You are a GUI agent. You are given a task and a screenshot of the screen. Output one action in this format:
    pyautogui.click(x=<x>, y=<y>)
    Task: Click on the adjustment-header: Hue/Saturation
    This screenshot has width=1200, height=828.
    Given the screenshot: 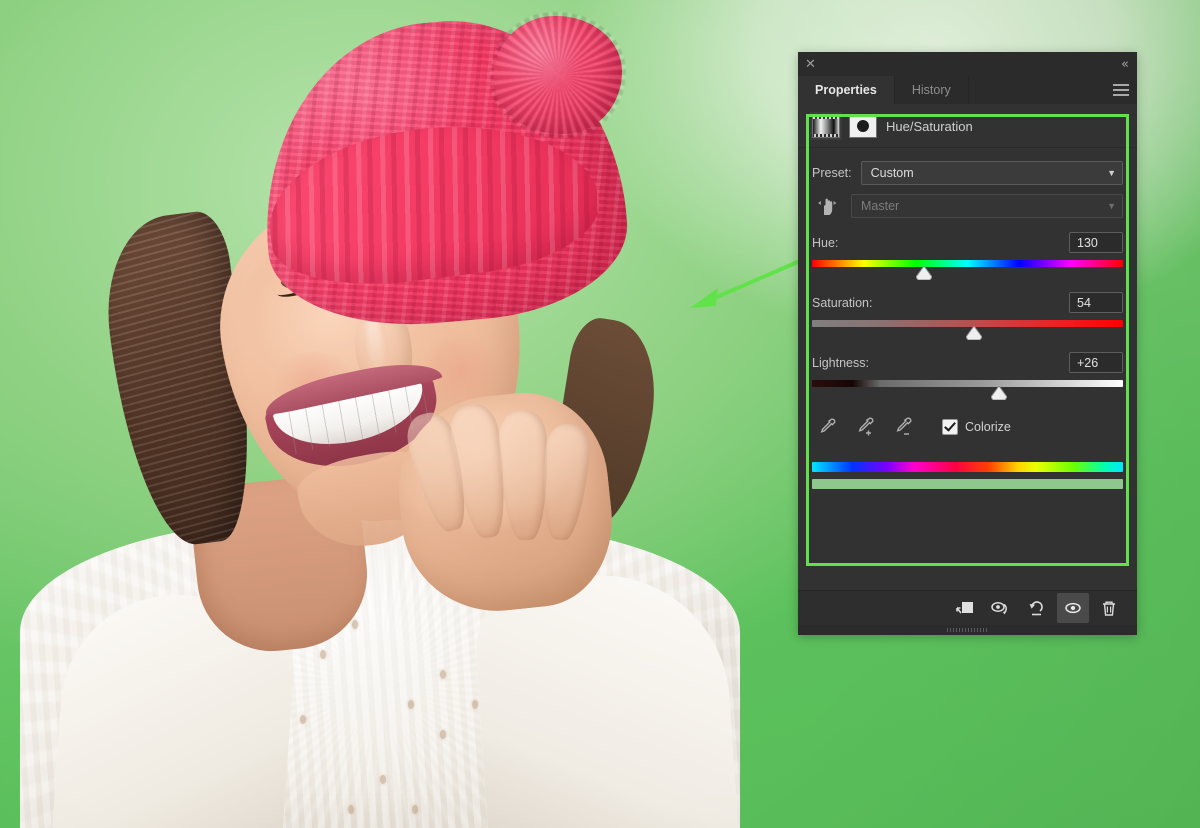 What is the action you would take?
    pyautogui.click(x=967, y=126)
    